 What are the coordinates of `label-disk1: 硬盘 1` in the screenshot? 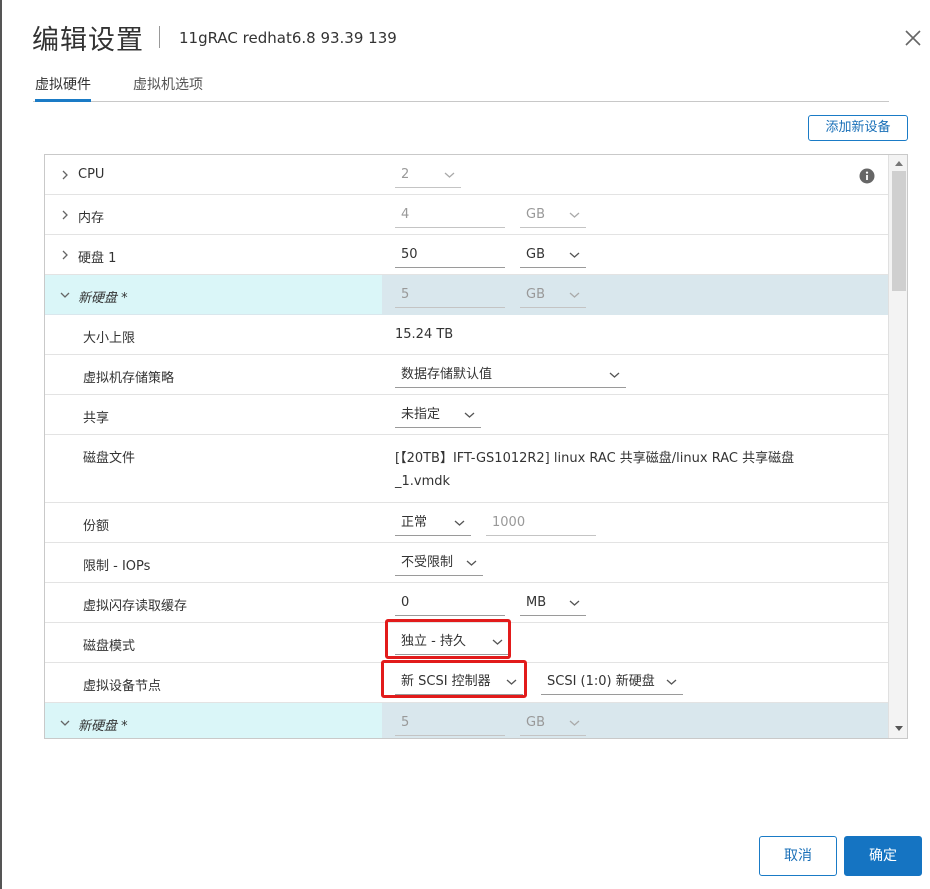 It's located at (97, 258).